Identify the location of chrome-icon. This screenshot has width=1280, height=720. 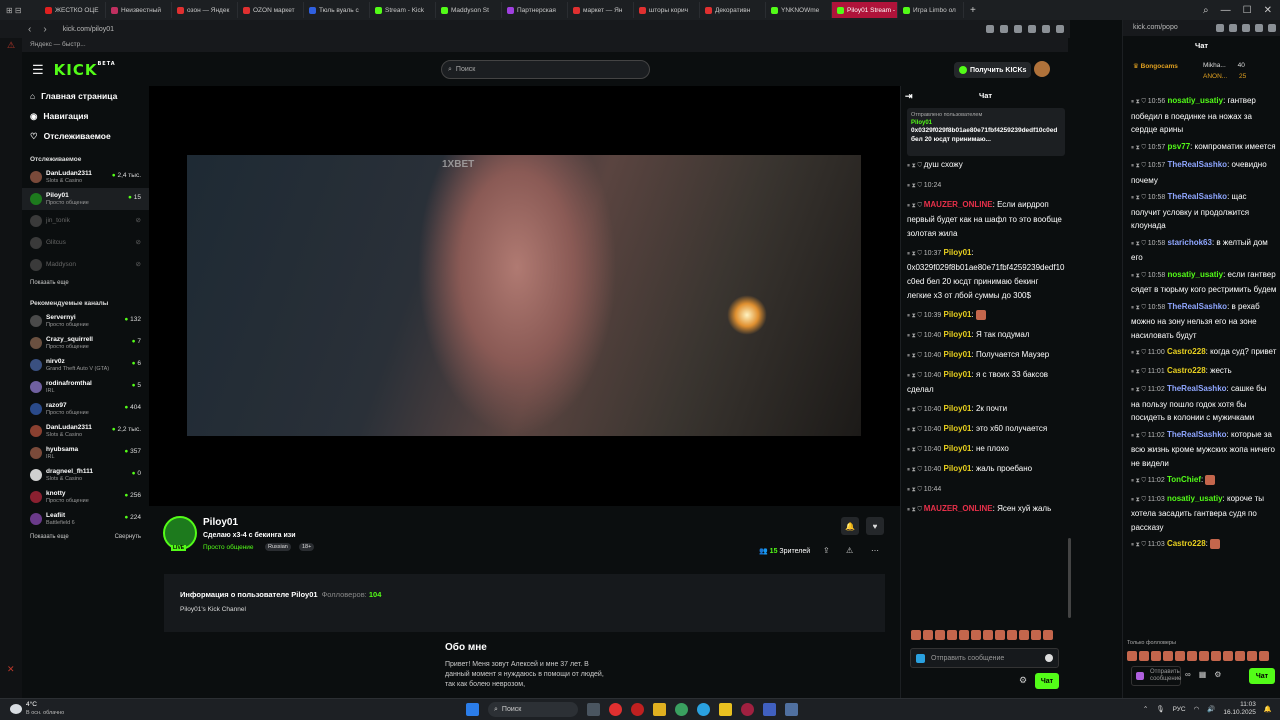
(681, 709).